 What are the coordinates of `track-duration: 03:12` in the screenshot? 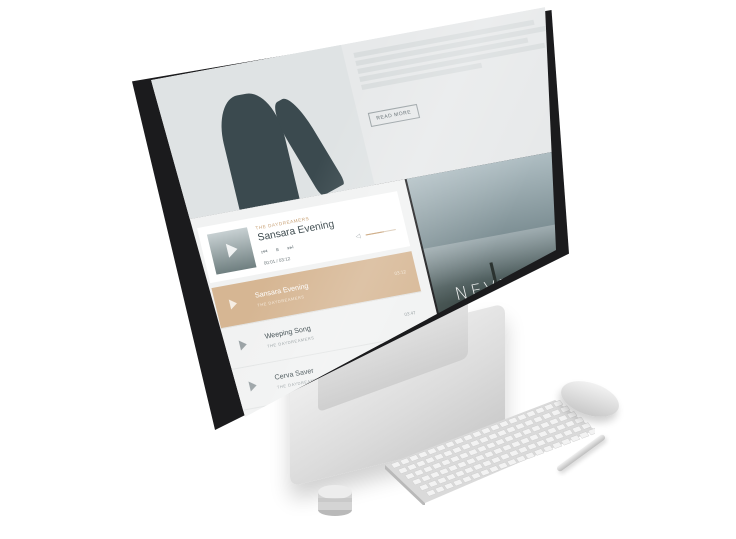 It's located at (400, 273).